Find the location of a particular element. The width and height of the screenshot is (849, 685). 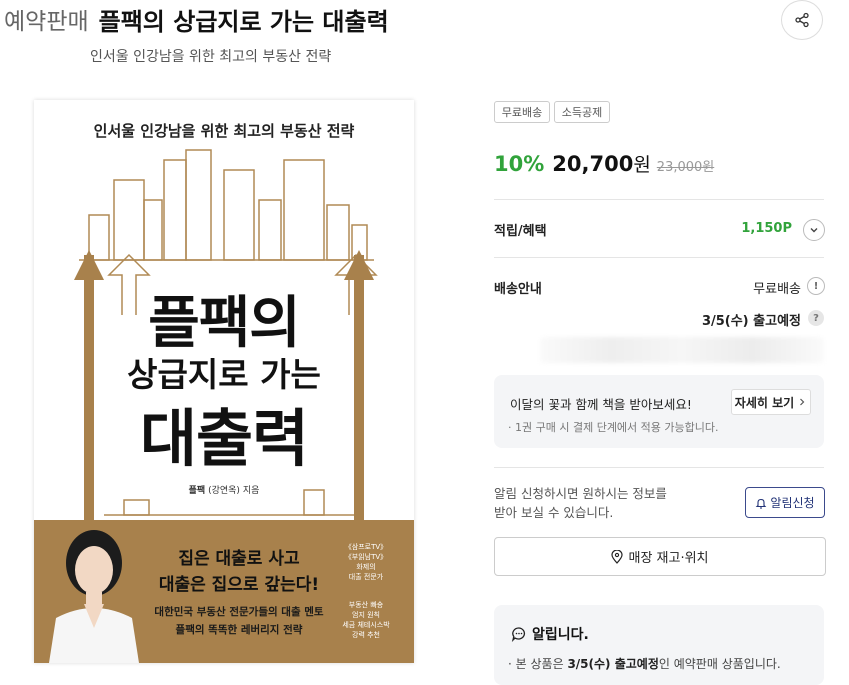

original-price: 23,000원 is located at coordinates (685, 167).